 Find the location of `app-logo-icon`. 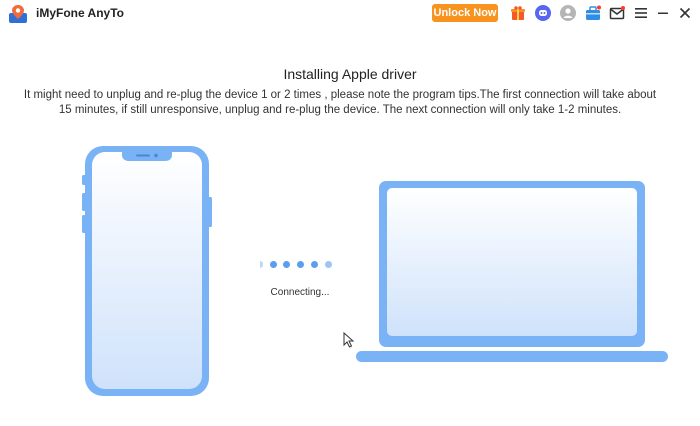

app-logo-icon is located at coordinates (18, 14).